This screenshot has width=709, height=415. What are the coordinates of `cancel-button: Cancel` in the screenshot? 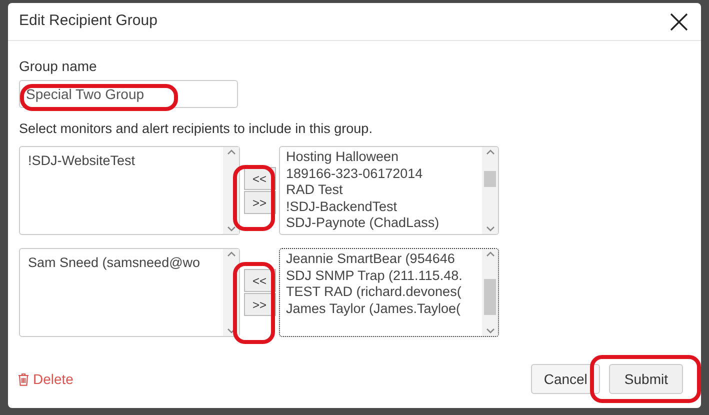 It's located at (565, 379).